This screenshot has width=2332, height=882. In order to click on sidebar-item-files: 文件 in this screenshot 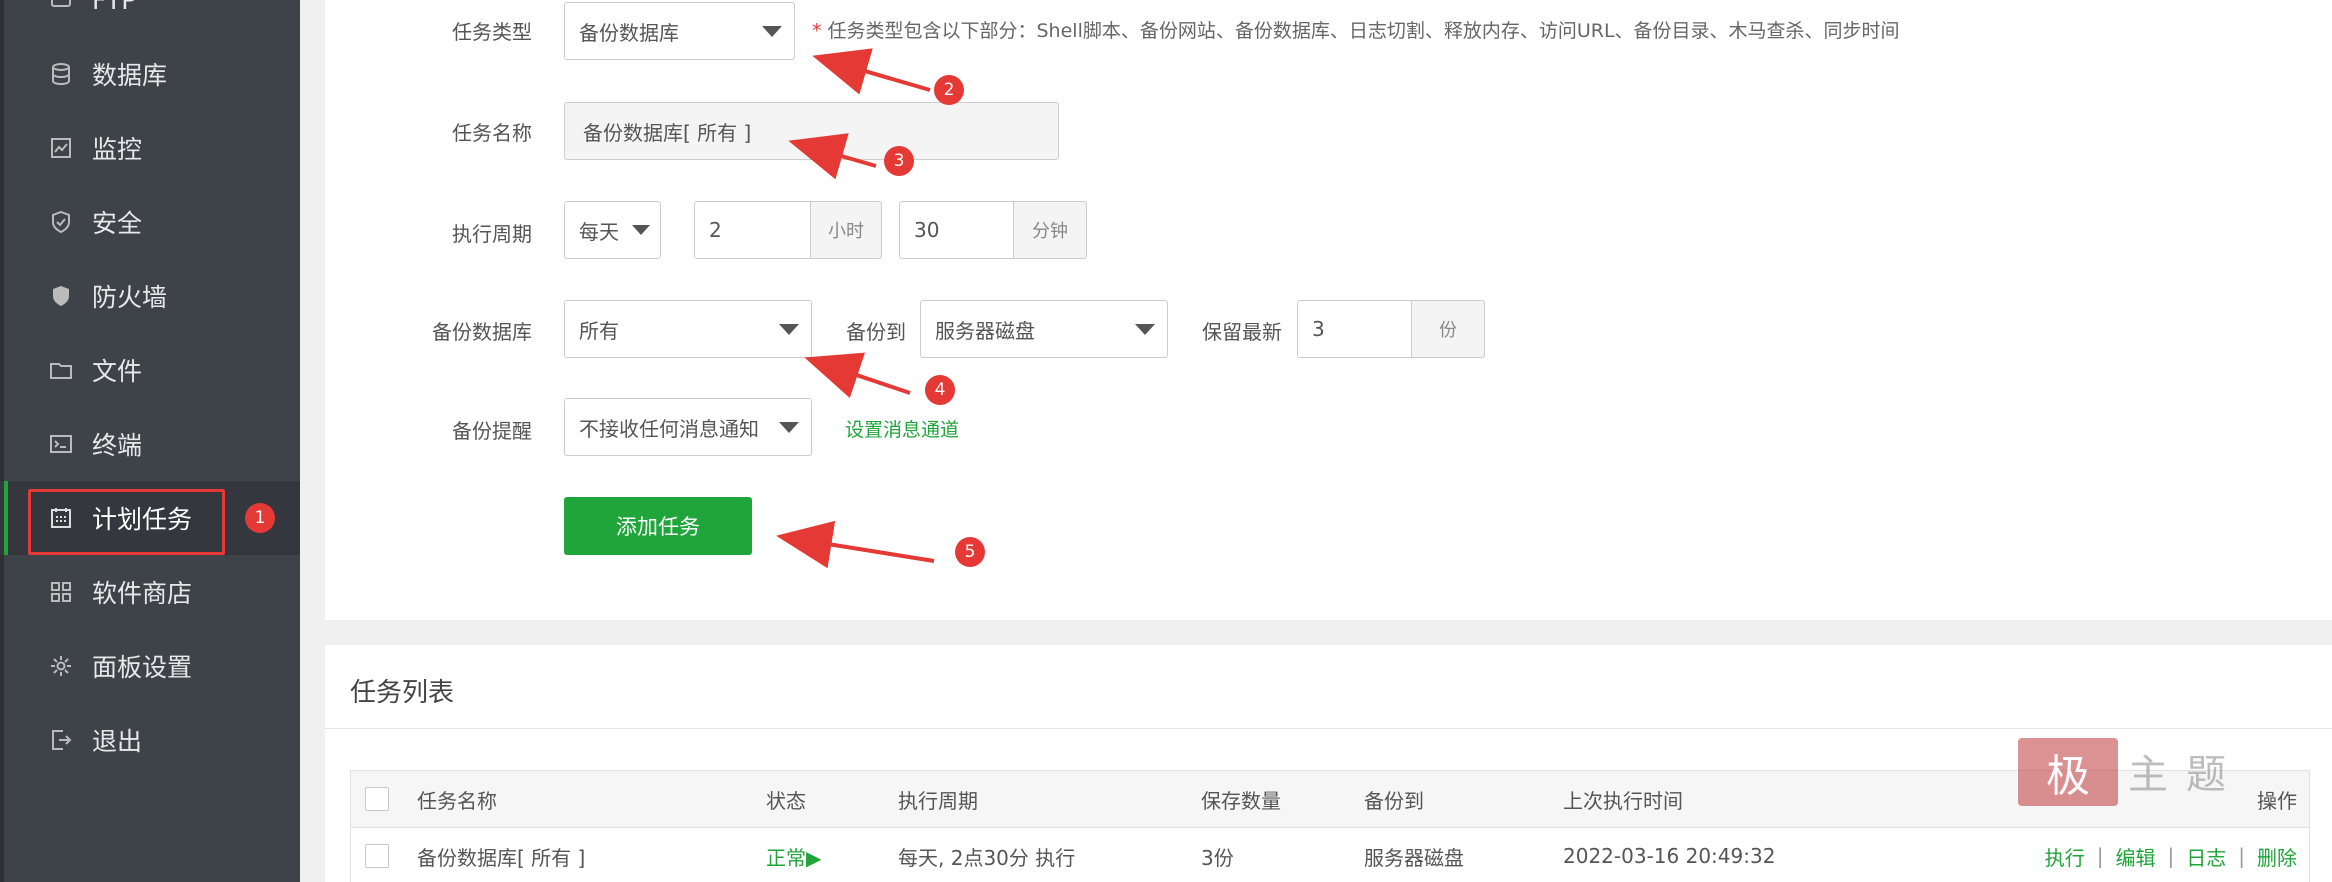, I will do `click(150, 370)`.